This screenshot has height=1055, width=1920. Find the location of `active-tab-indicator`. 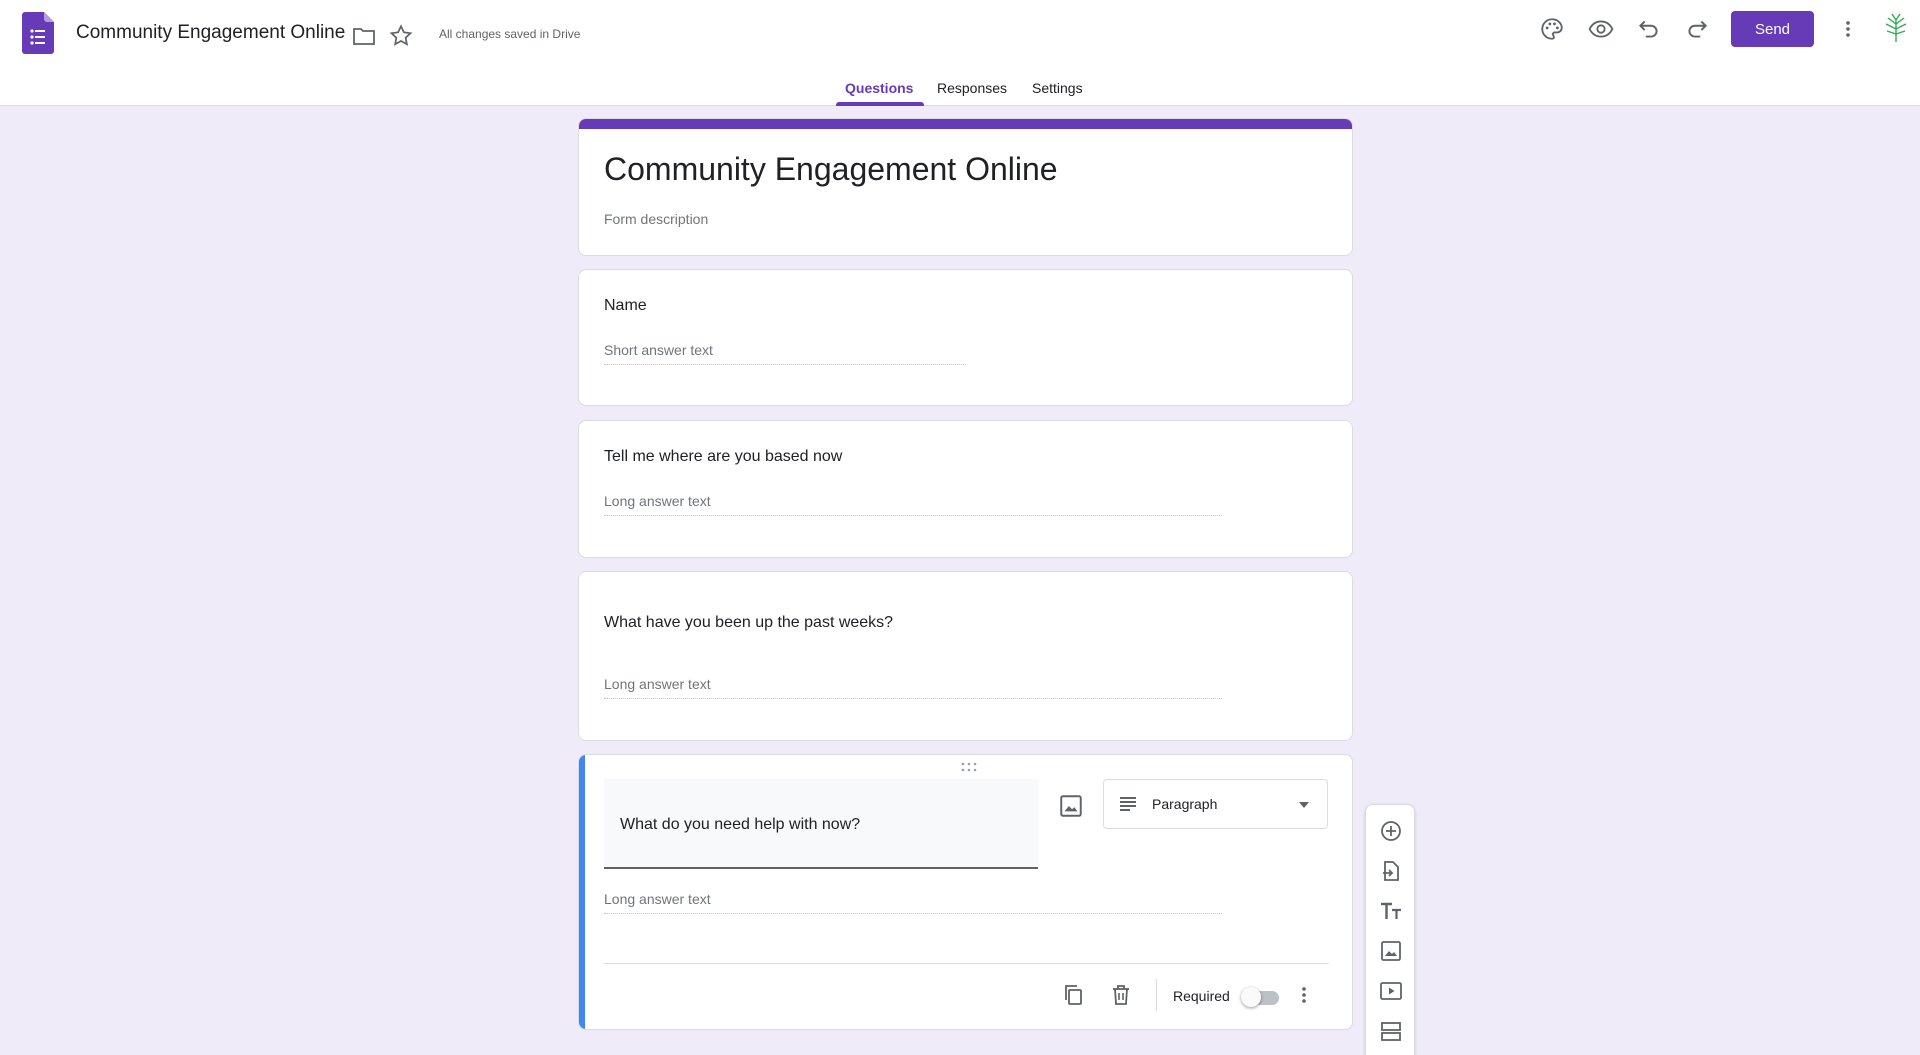

active-tab-indicator is located at coordinates (880, 104).